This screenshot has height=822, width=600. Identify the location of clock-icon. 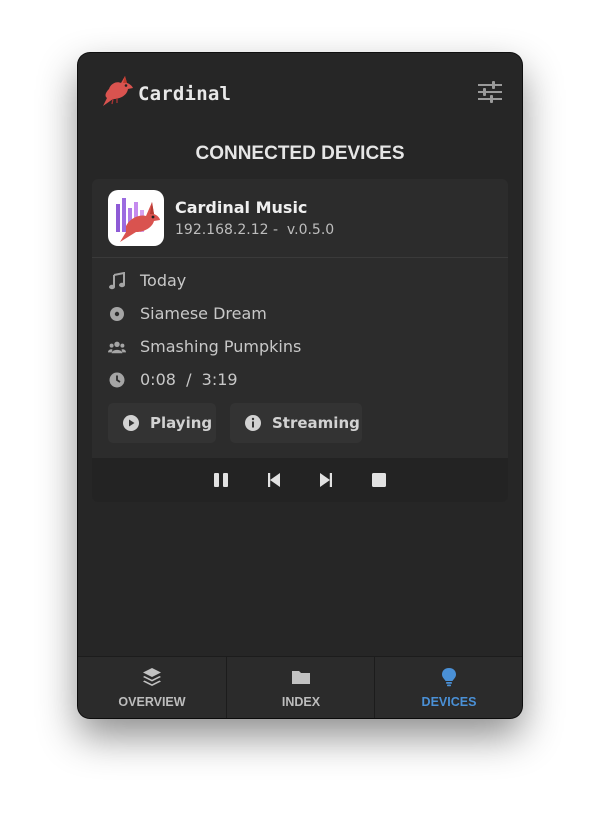
(117, 380).